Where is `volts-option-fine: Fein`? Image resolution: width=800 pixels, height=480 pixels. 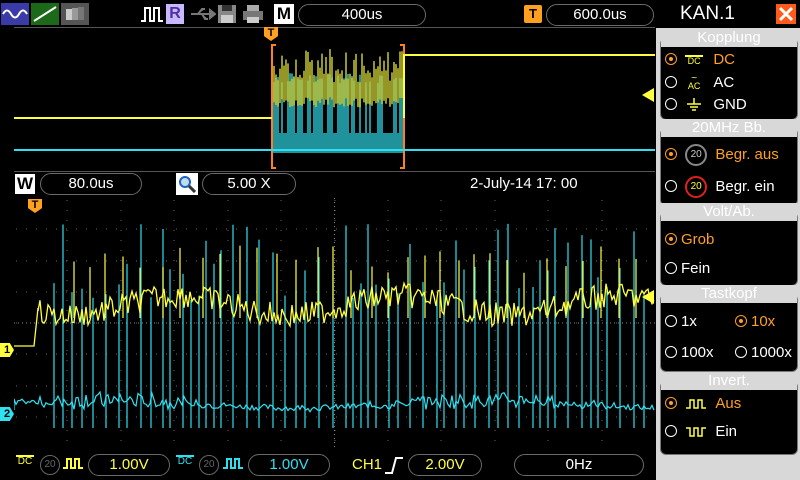 volts-option-fine: Fein is located at coordinates (687, 269).